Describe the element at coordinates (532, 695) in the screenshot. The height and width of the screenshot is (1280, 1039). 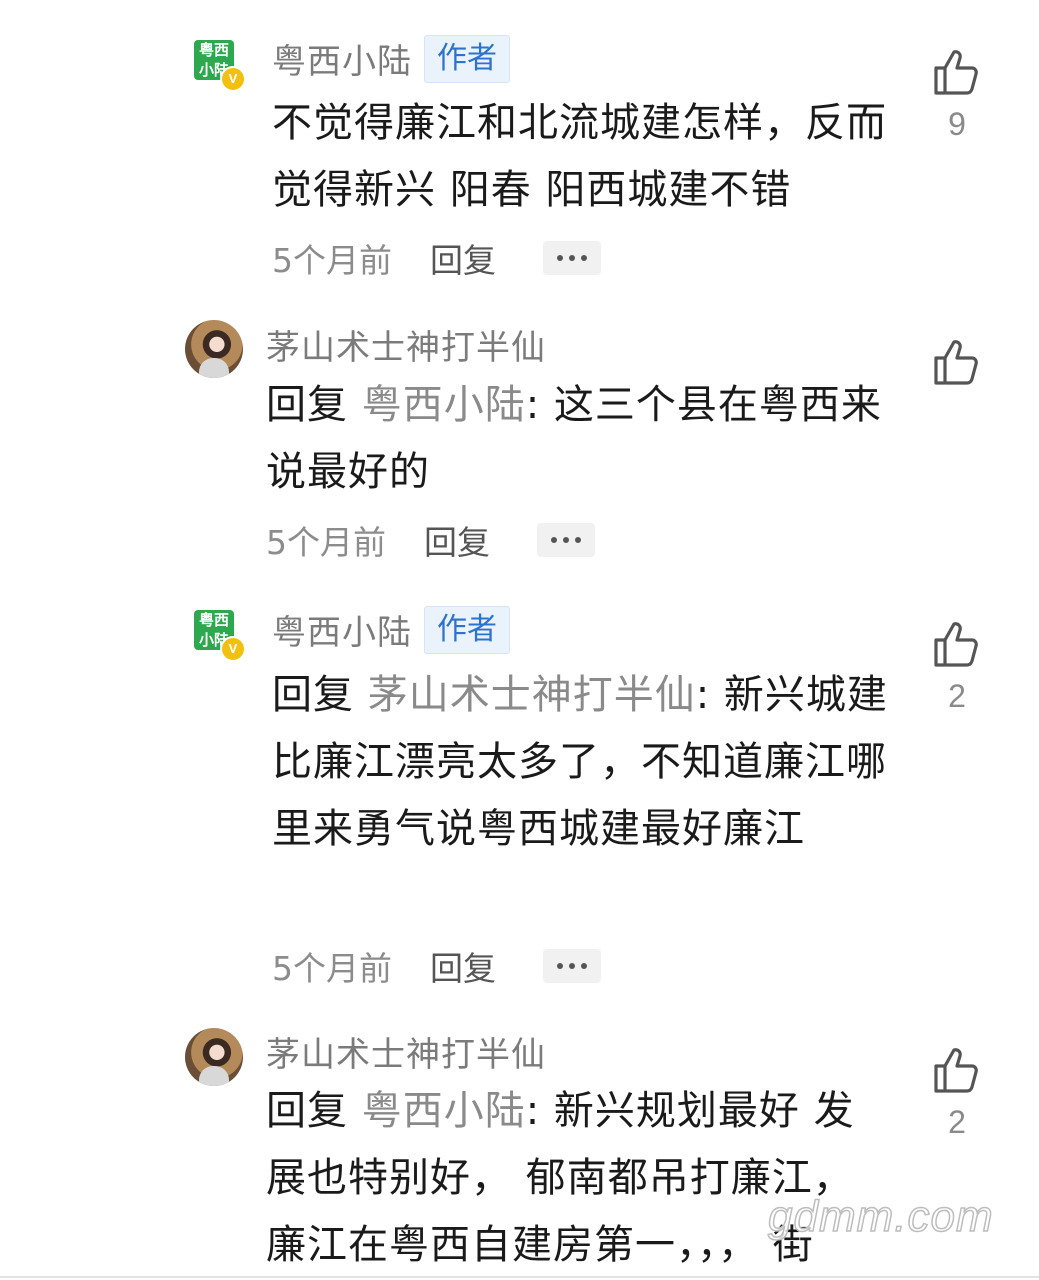
I see `reply-target-username: 茅山术士神打半仙` at that location.